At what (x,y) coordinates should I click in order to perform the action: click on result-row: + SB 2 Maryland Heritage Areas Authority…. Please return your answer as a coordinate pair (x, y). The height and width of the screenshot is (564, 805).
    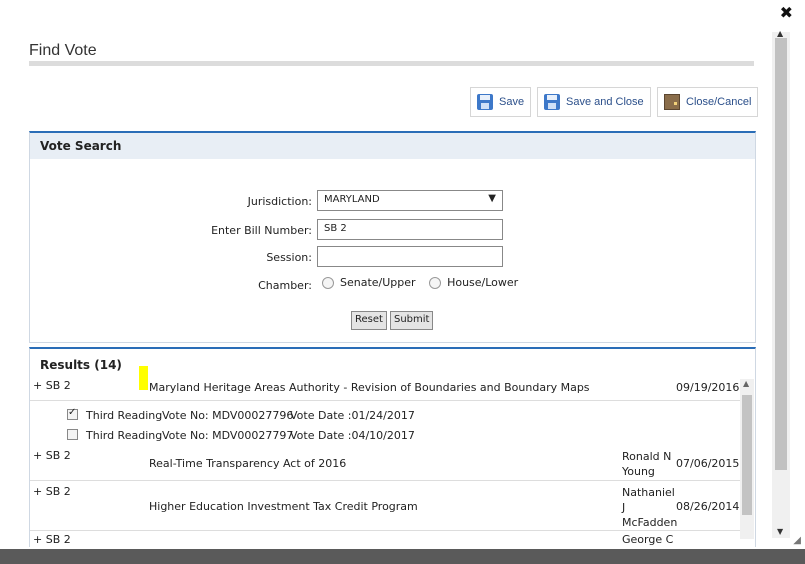
    Looking at the image, I should click on (385, 389).